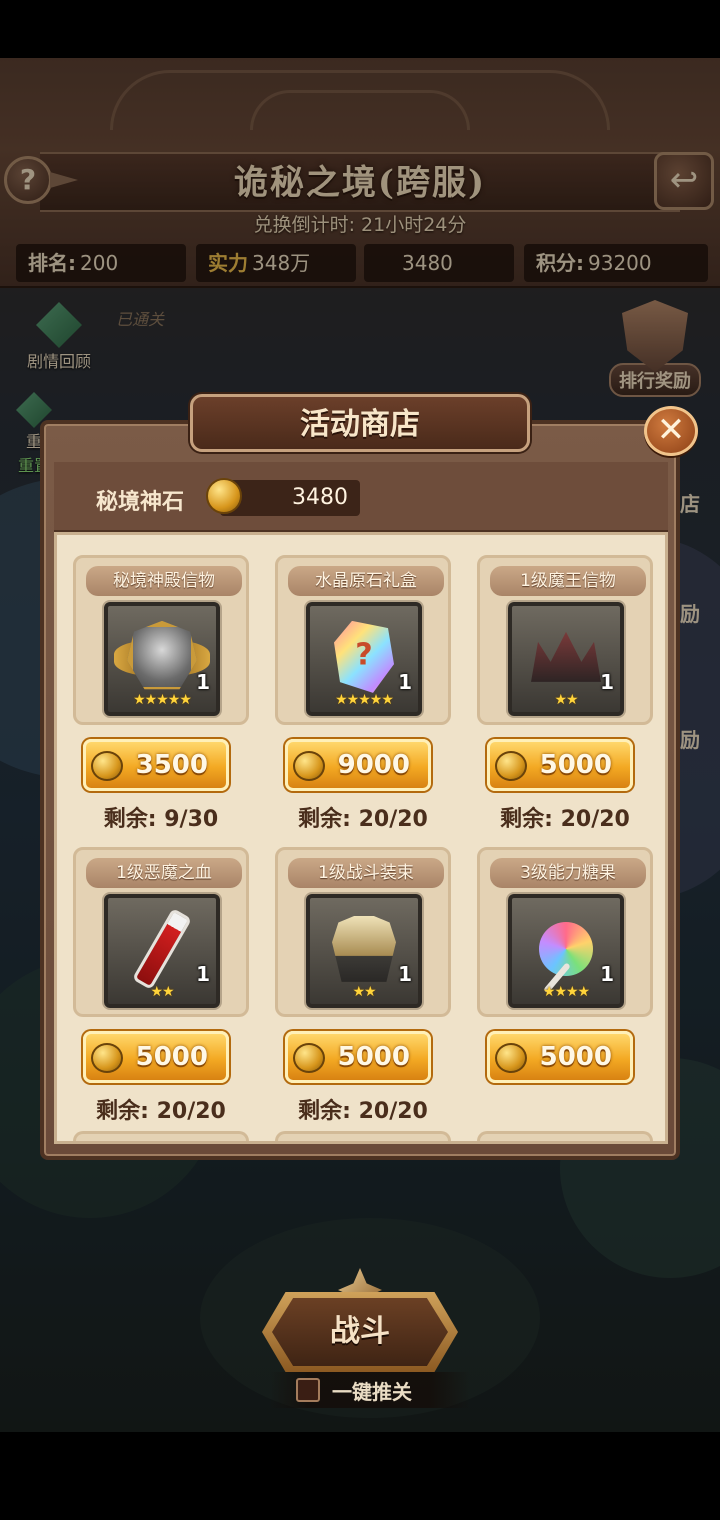 Image resolution: width=720 pixels, height=1520 pixels. What do you see at coordinates (568, 581) in the screenshot?
I see `item-name: 1级魔王信物` at bounding box center [568, 581].